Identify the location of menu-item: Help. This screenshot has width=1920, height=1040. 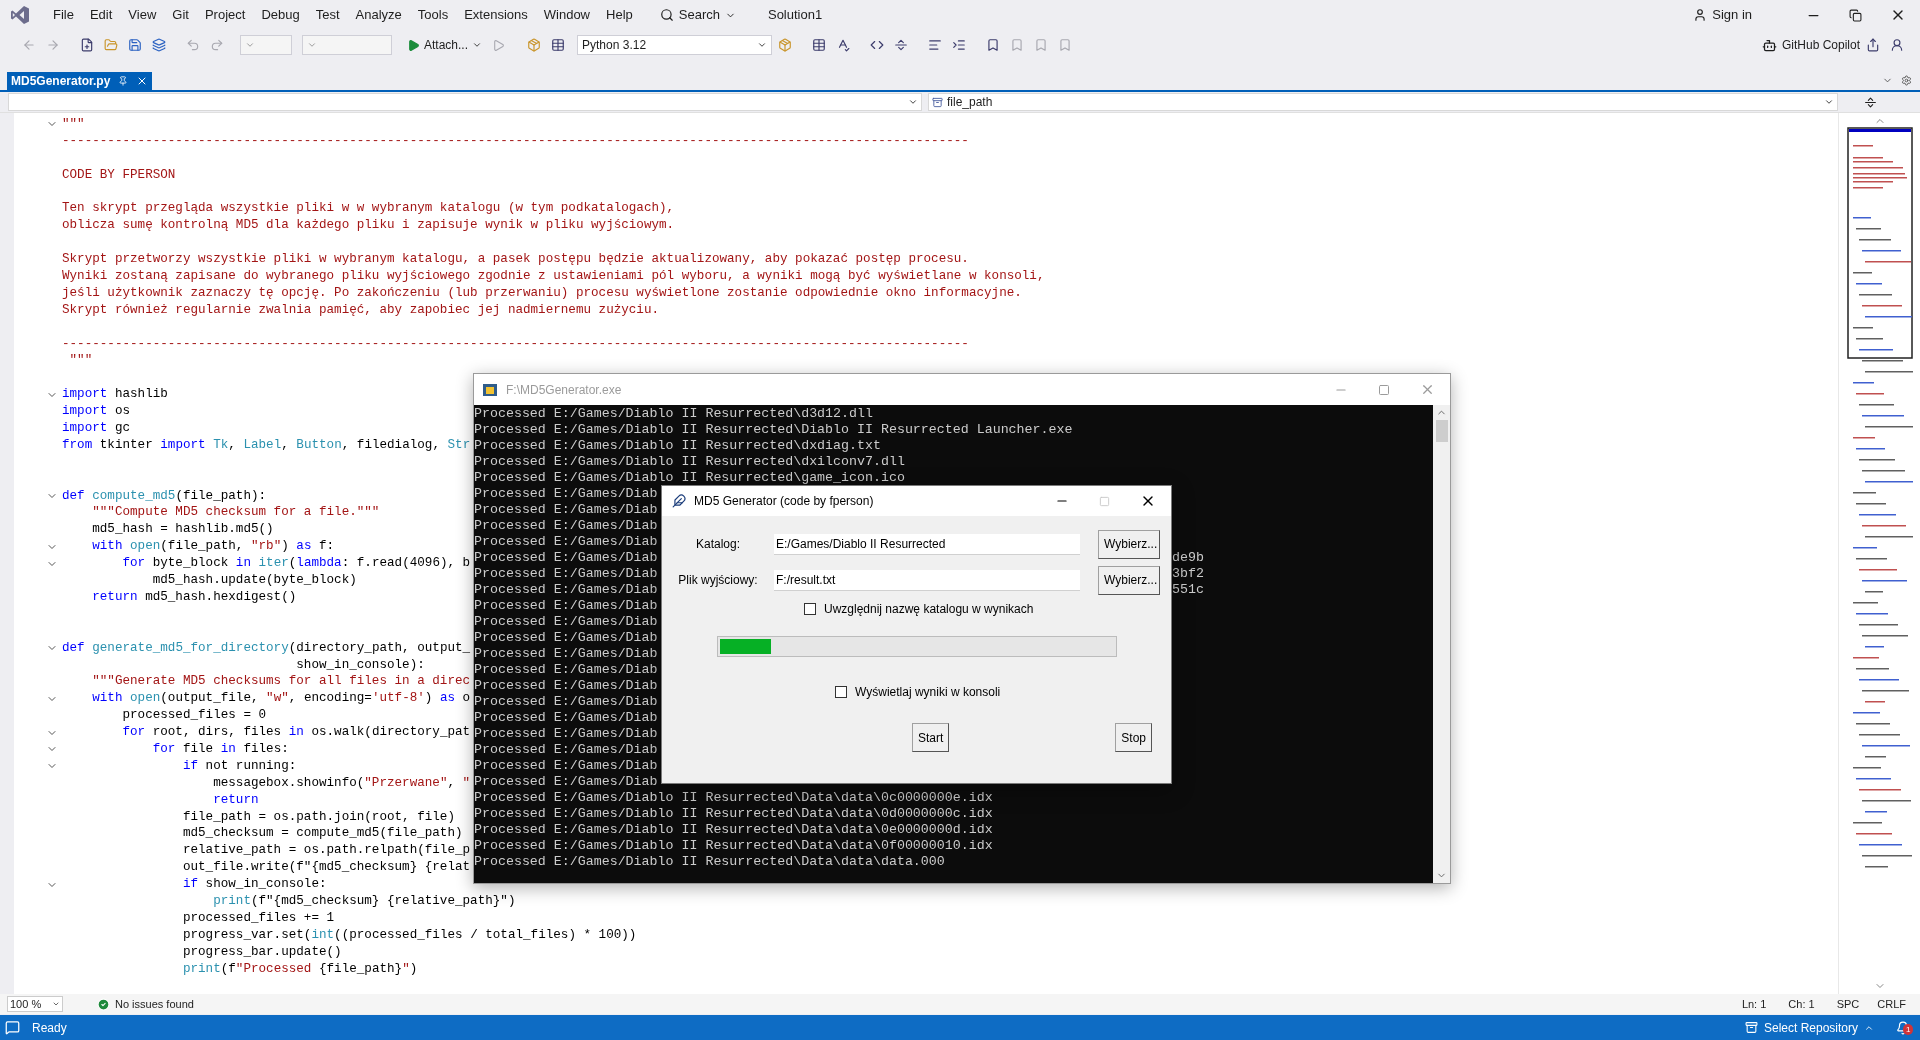
(619, 15).